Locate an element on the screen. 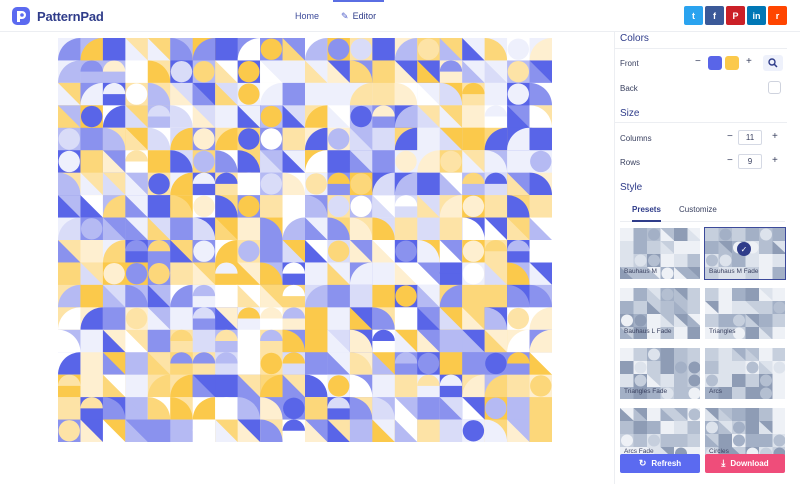  front-add-color-button: + is located at coordinates (749, 61).